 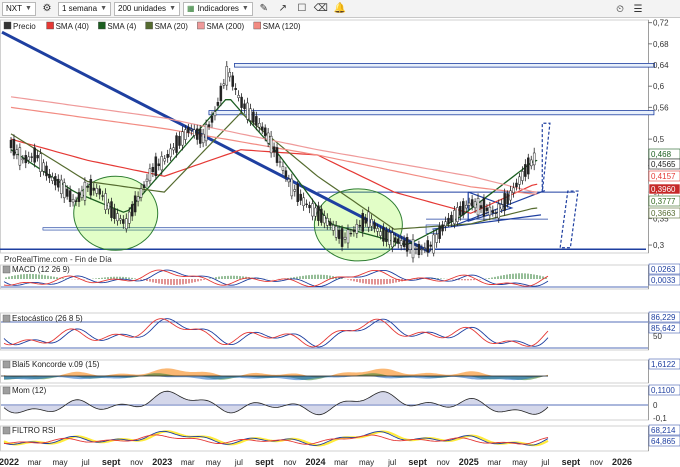 I want to click on resistance-zone-rect, so click(x=444, y=65).